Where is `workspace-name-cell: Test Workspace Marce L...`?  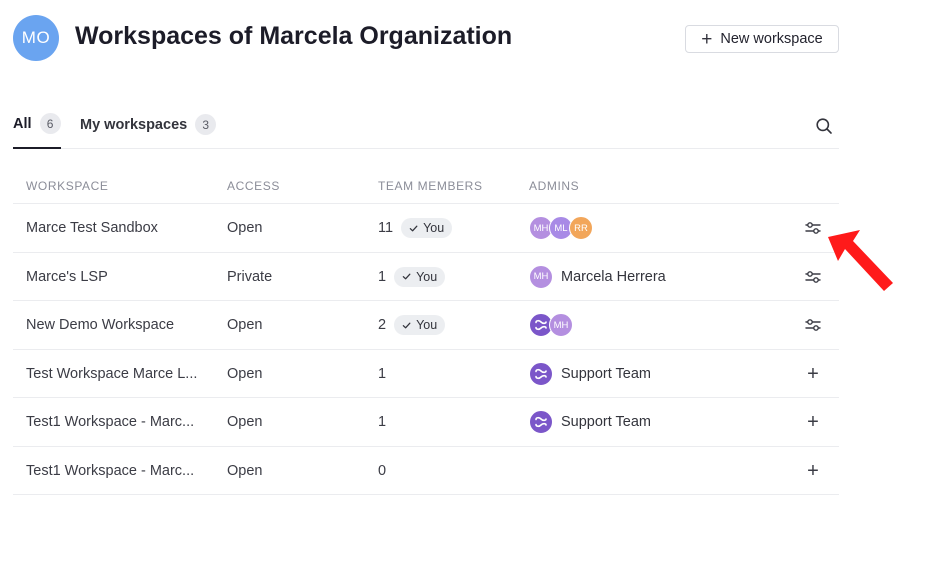
workspace-name-cell: Test Workspace Marce L... is located at coordinates (116, 374).